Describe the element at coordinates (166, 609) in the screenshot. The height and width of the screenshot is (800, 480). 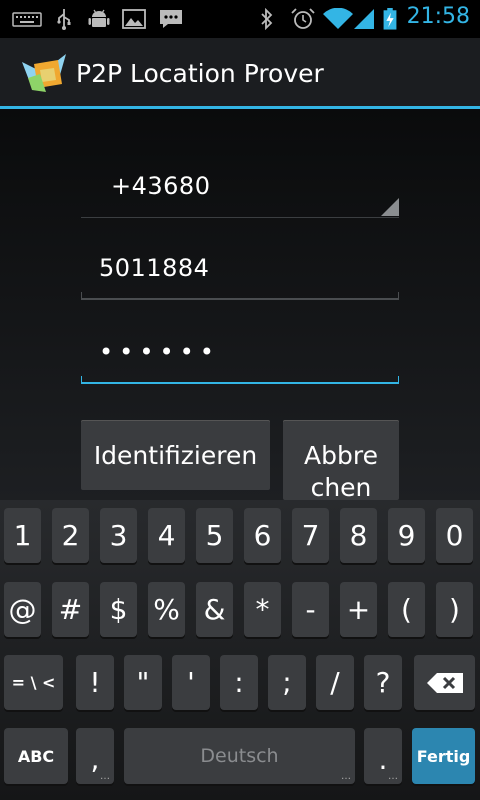
I see `key-percent: %` at that location.